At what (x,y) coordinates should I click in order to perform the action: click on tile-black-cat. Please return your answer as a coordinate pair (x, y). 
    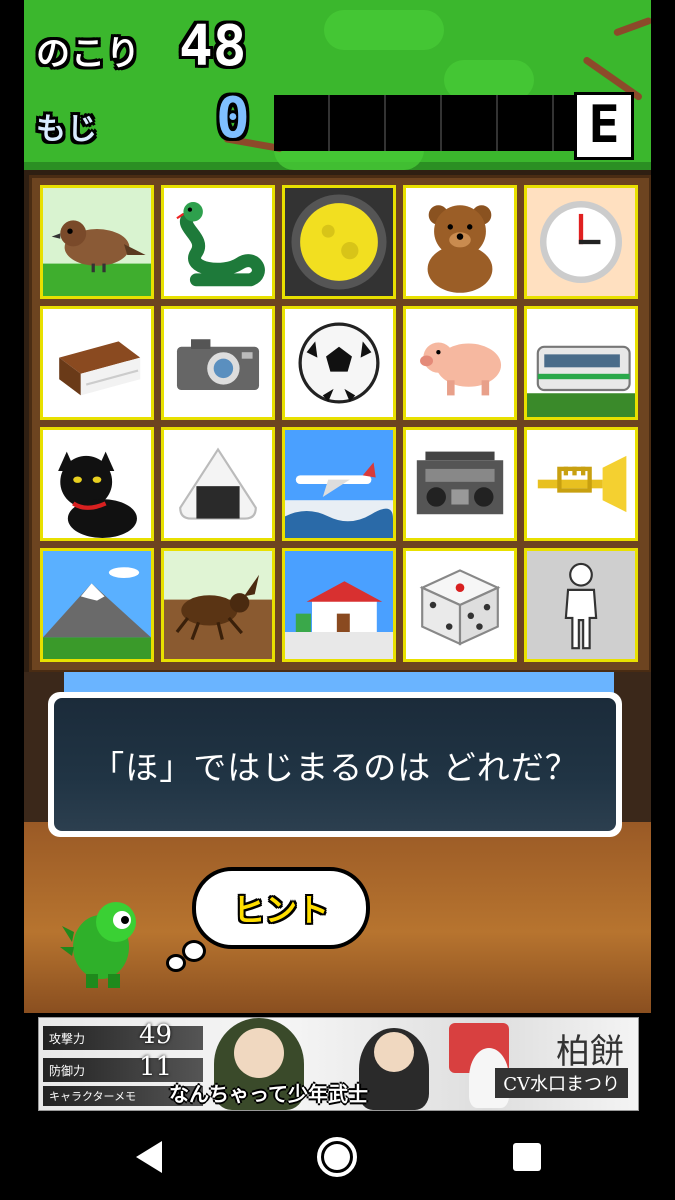
    Looking at the image, I should click on (97, 484).